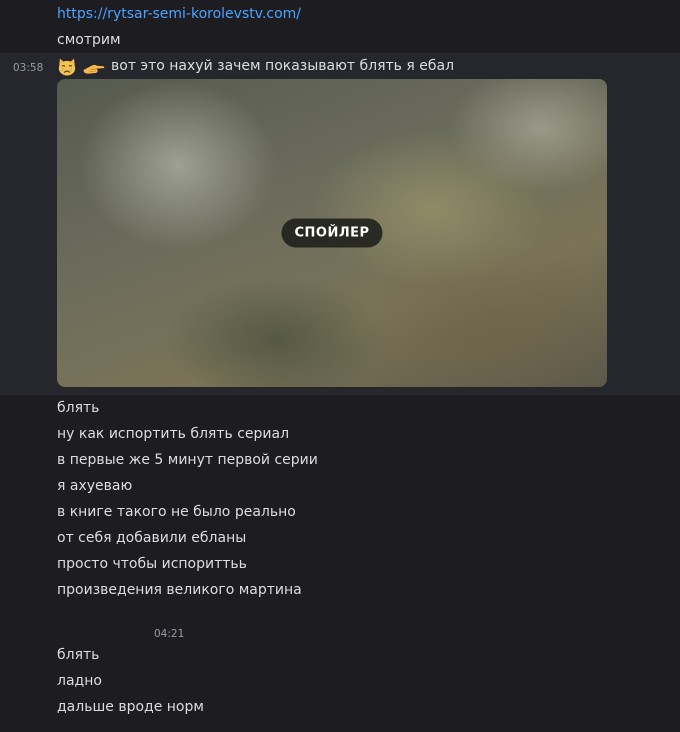  Describe the element at coordinates (28, 68) in the screenshot. I see `message-timestamp: 03:58` at that location.